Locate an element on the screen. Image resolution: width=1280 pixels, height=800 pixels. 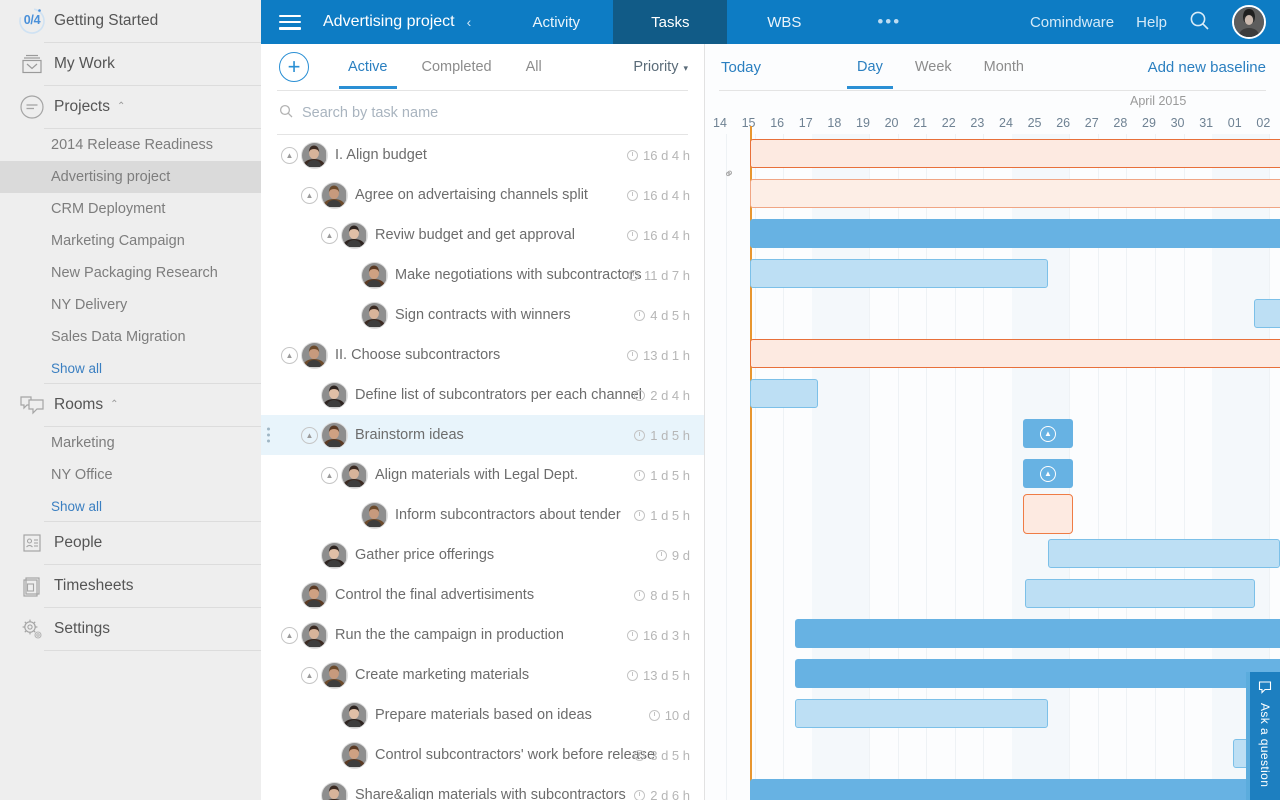
table-row: ▲ Brainstorm ideas 1 d 5 h is located at coordinates (482, 435).